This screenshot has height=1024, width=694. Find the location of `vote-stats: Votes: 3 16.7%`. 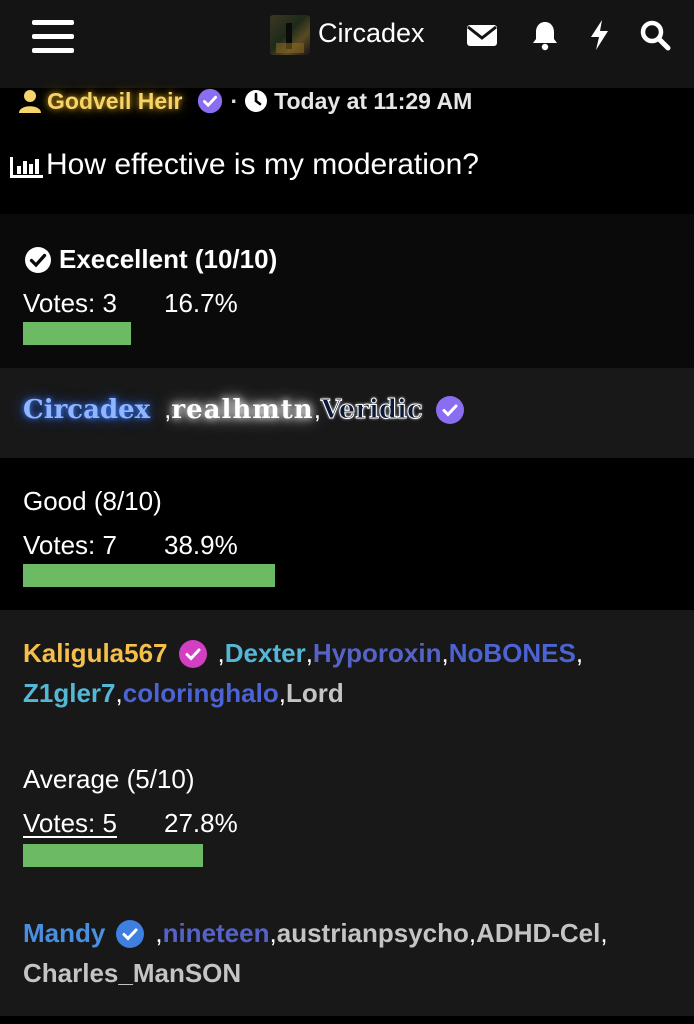

vote-stats: Votes: 3 16.7% is located at coordinates (130, 303).